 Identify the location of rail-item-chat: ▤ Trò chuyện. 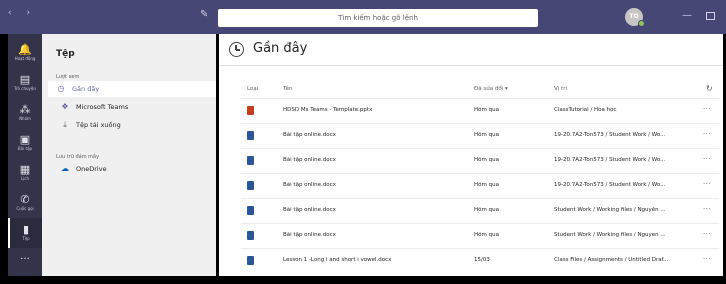
(25, 83).